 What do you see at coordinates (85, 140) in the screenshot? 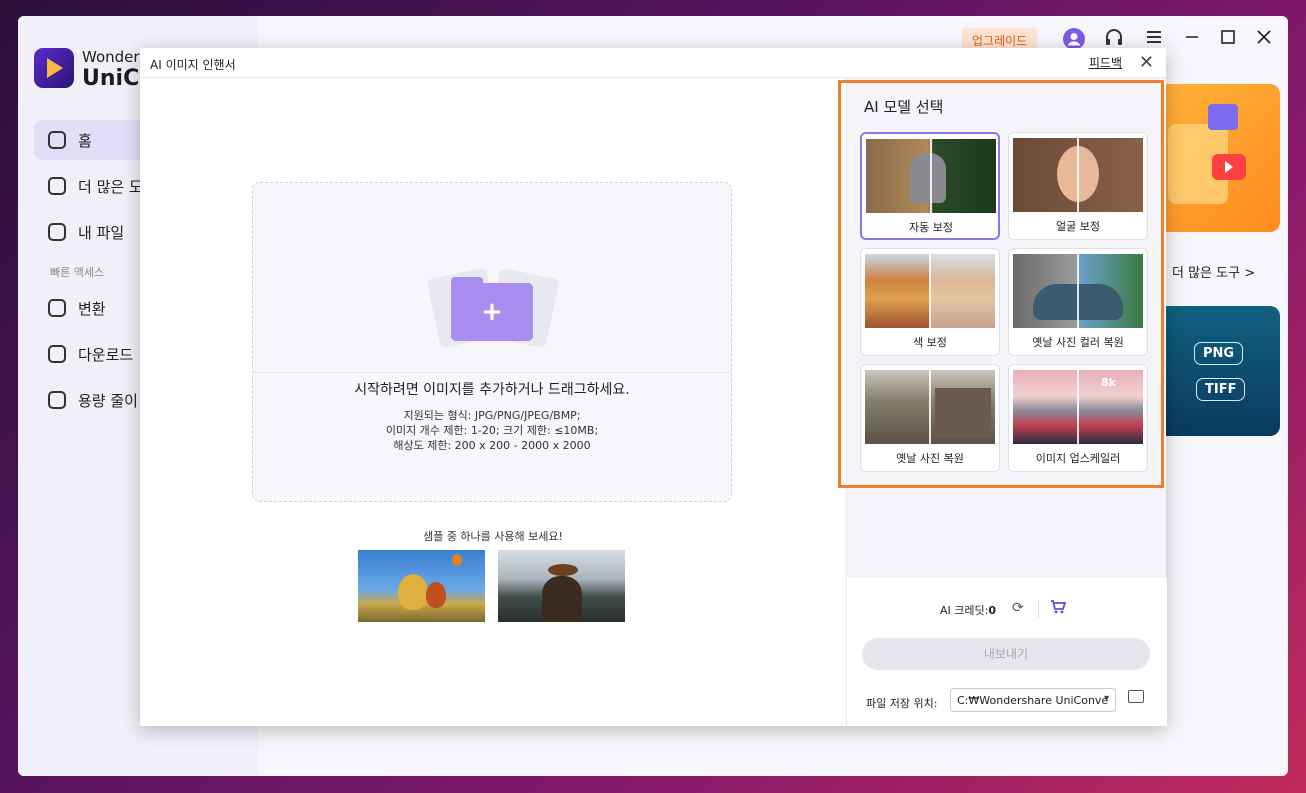
I see `sidebar-item-label: 홈` at bounding box center [85, 140].